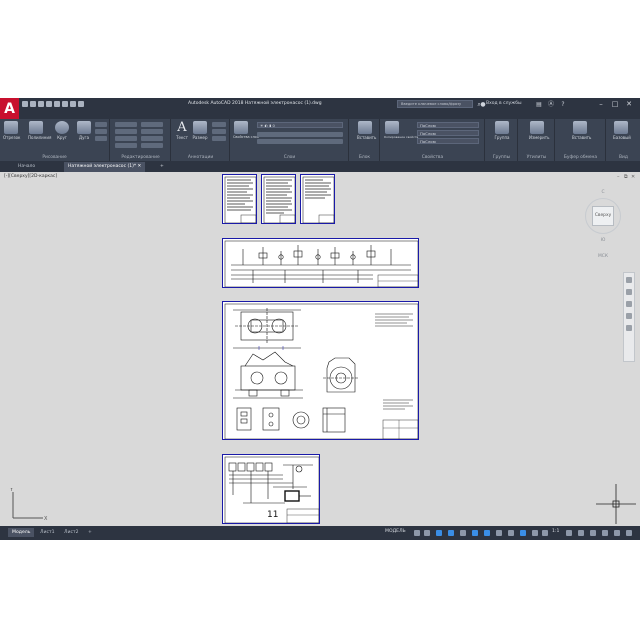 This screenshot has width=640, height=640. What do you see at coordinates (555, 531) in the screenshot?
I see `annotation-scale-value: 1:1` at bounding box center [555, 531].